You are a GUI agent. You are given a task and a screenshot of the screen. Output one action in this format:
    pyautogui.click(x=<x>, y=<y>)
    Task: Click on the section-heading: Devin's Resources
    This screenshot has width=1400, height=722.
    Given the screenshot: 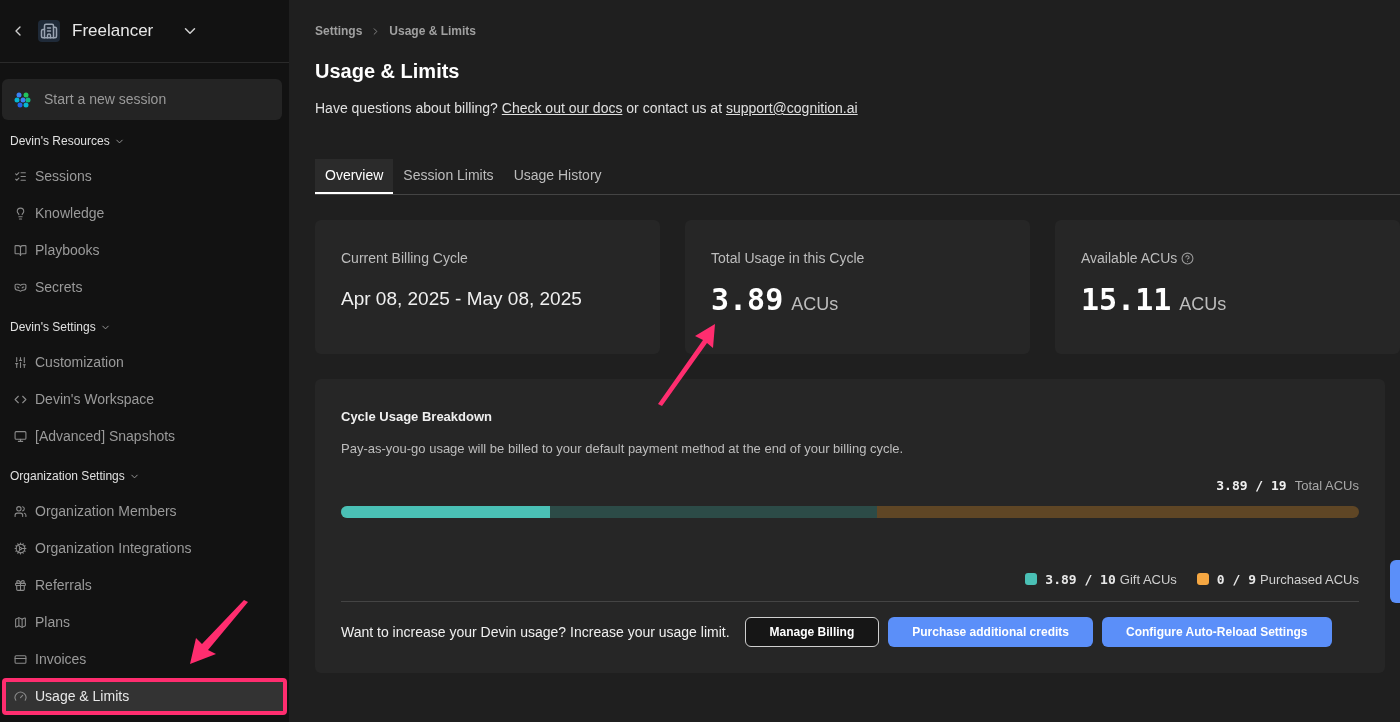 What is the action you would take?
    pyautogui.click(x=60, y=141)
    